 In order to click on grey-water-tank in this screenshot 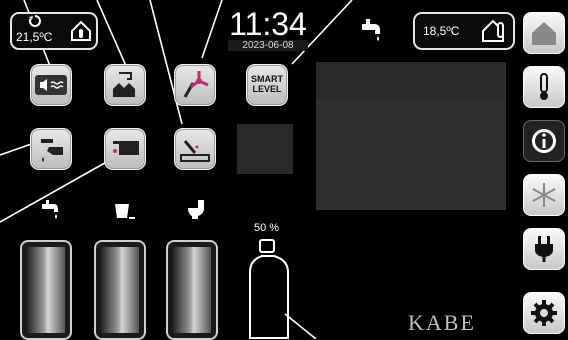, I will do `click(120, 290)`.